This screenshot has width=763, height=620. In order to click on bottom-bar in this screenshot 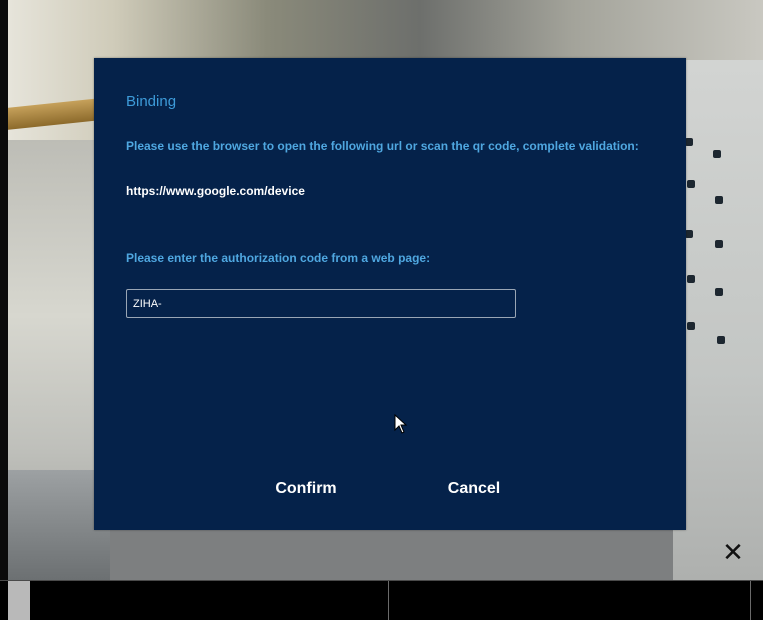, I will do `click(381, 600)`.